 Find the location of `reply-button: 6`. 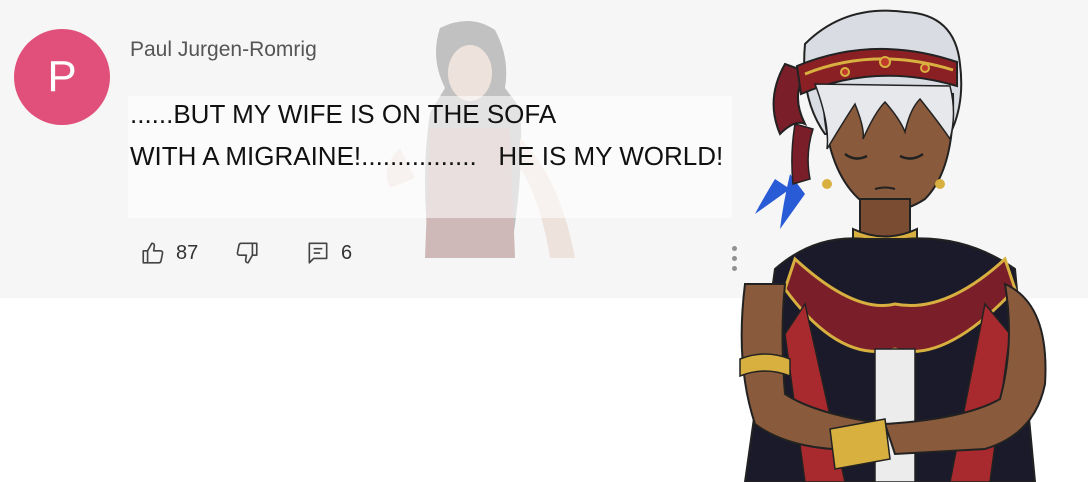

reply-button: 6 is located at coordinates (328, 253).